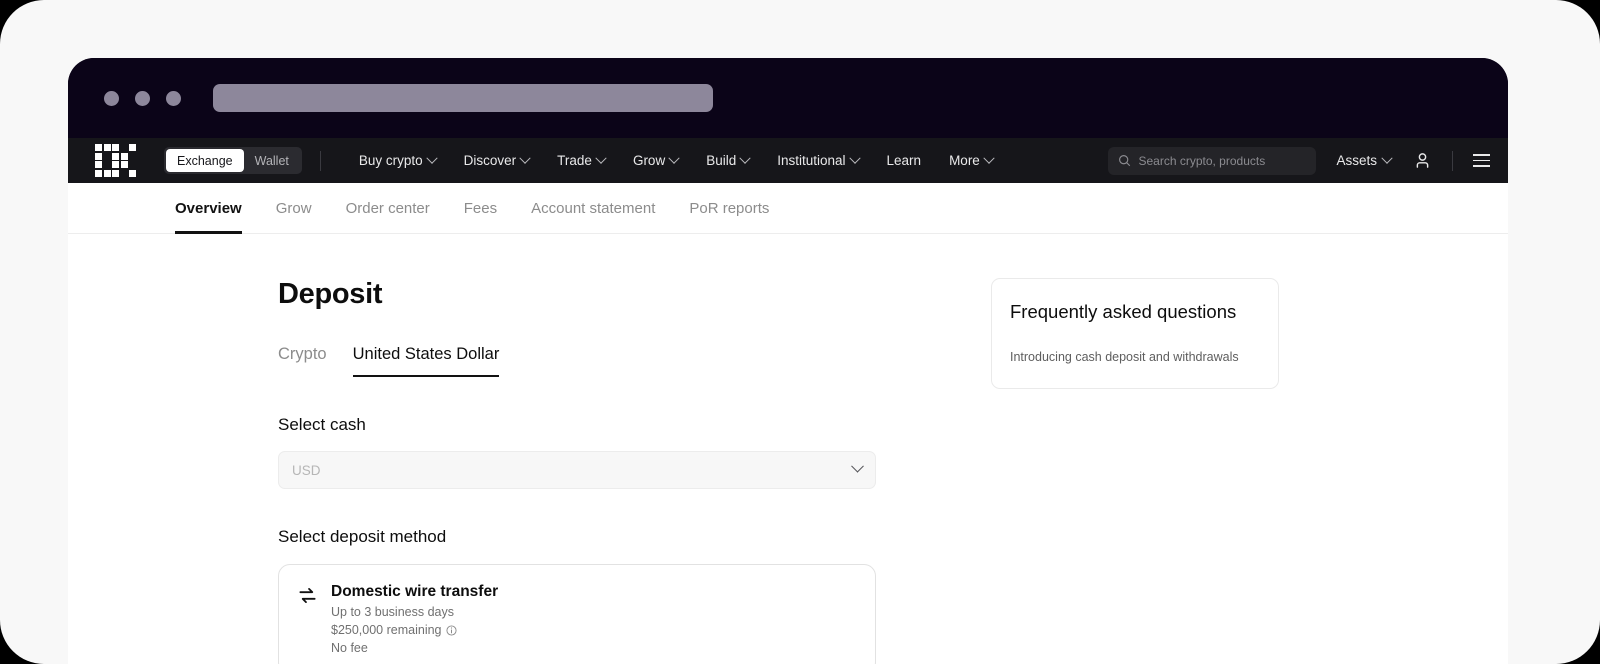 This screenshot has height=664, width=1600. I want to click on nav-label: Grow, so click(649, 160).